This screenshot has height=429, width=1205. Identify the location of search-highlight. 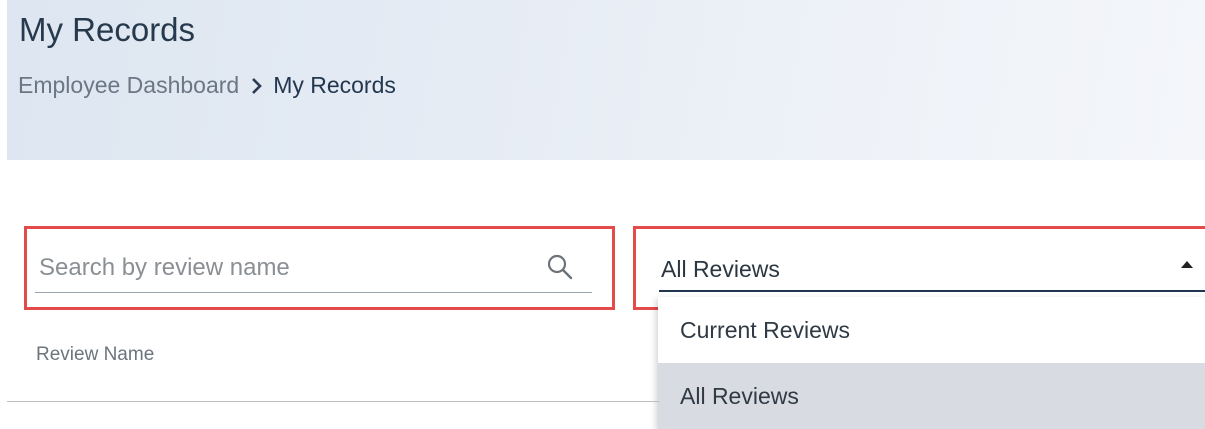
(319, 268).